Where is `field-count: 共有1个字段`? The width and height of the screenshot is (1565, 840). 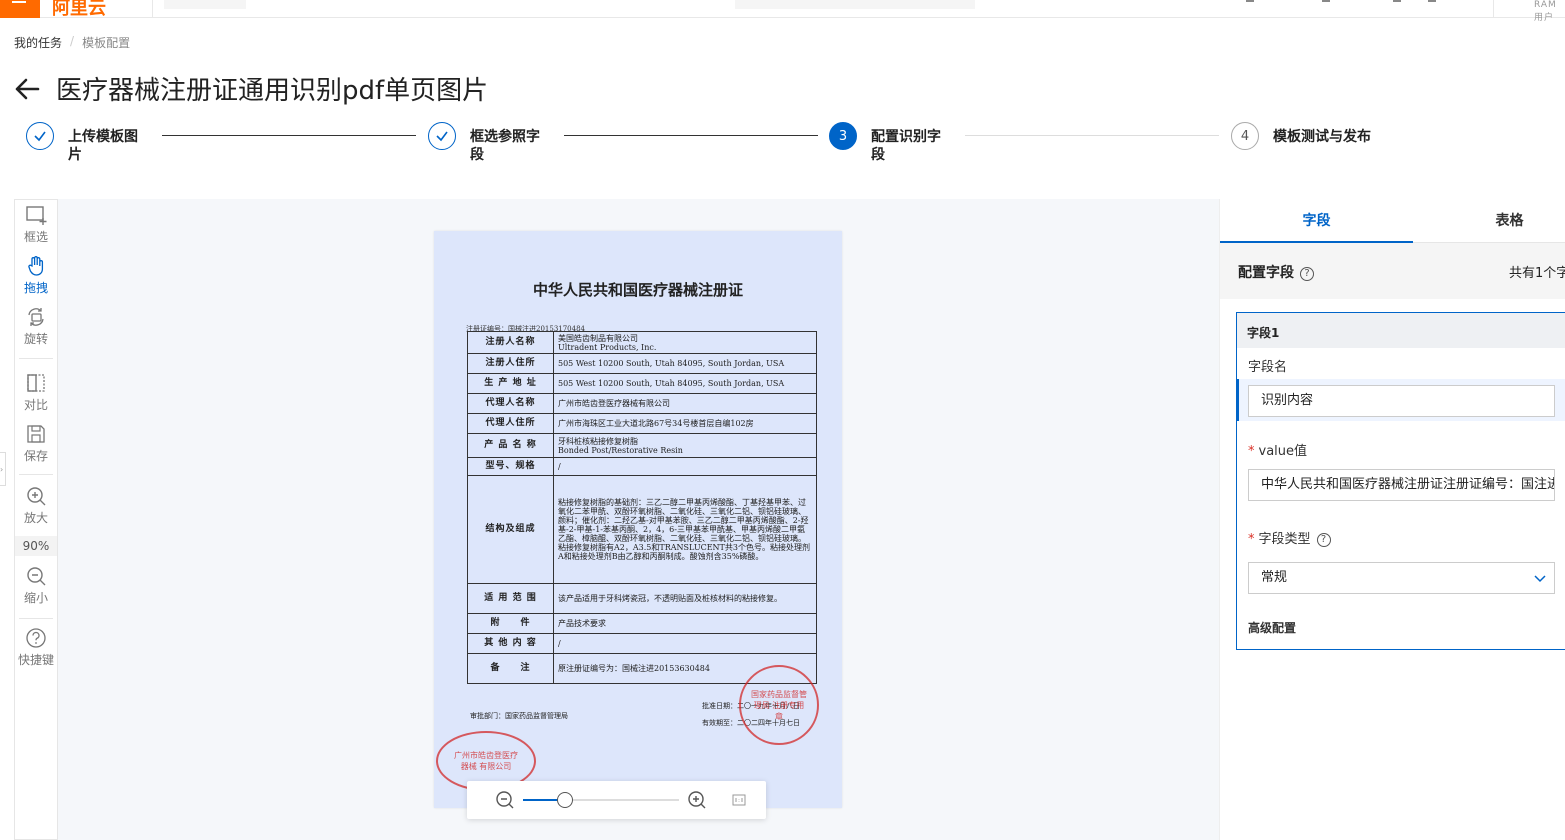 field-count: 共有1个字段 is located at coordinates (1537, 273).